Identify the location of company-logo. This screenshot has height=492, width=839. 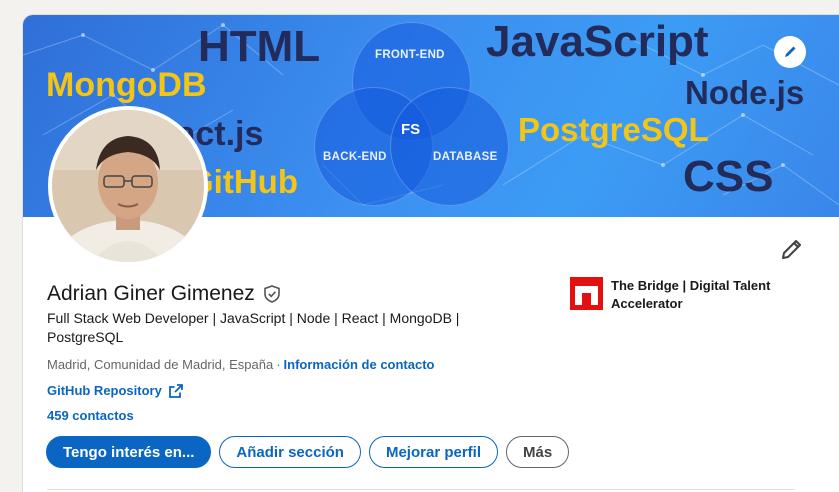
(586, 293).